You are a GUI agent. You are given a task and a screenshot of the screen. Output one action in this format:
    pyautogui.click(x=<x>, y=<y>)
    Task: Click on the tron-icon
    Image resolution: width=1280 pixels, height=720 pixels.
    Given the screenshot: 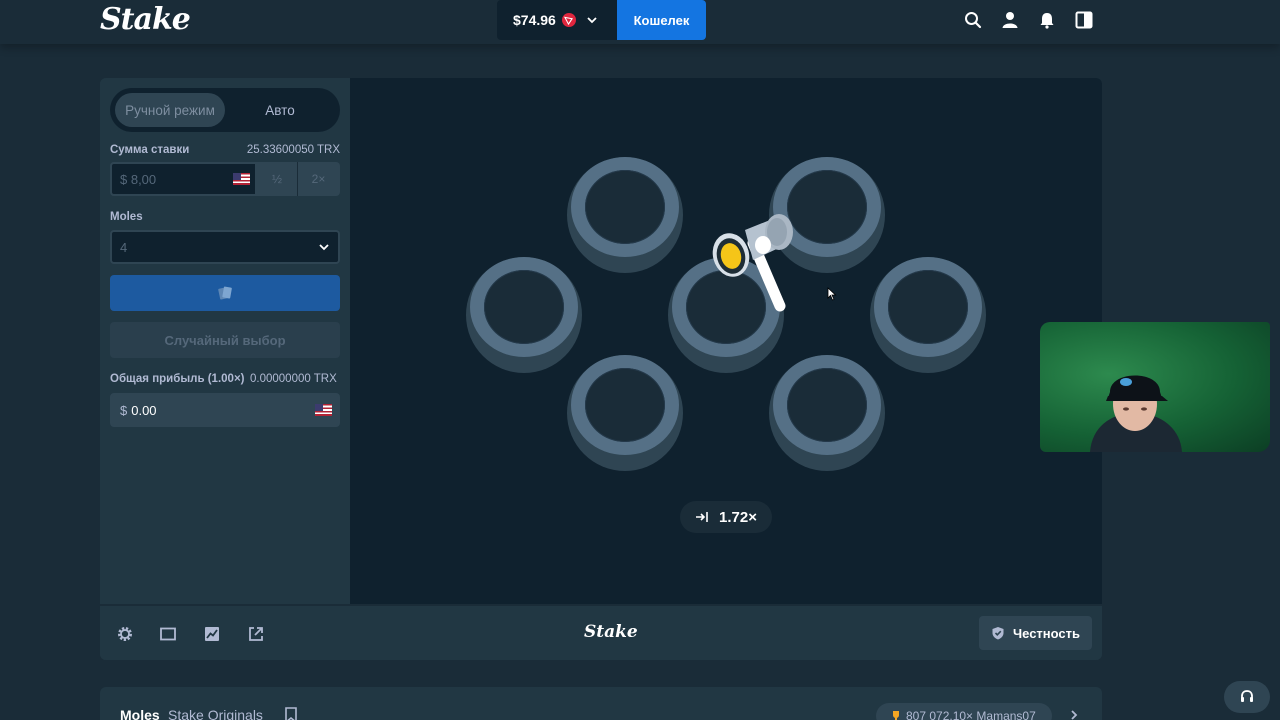 What is the action you would take?
    pyautogui.click(x=568, y=20)
    